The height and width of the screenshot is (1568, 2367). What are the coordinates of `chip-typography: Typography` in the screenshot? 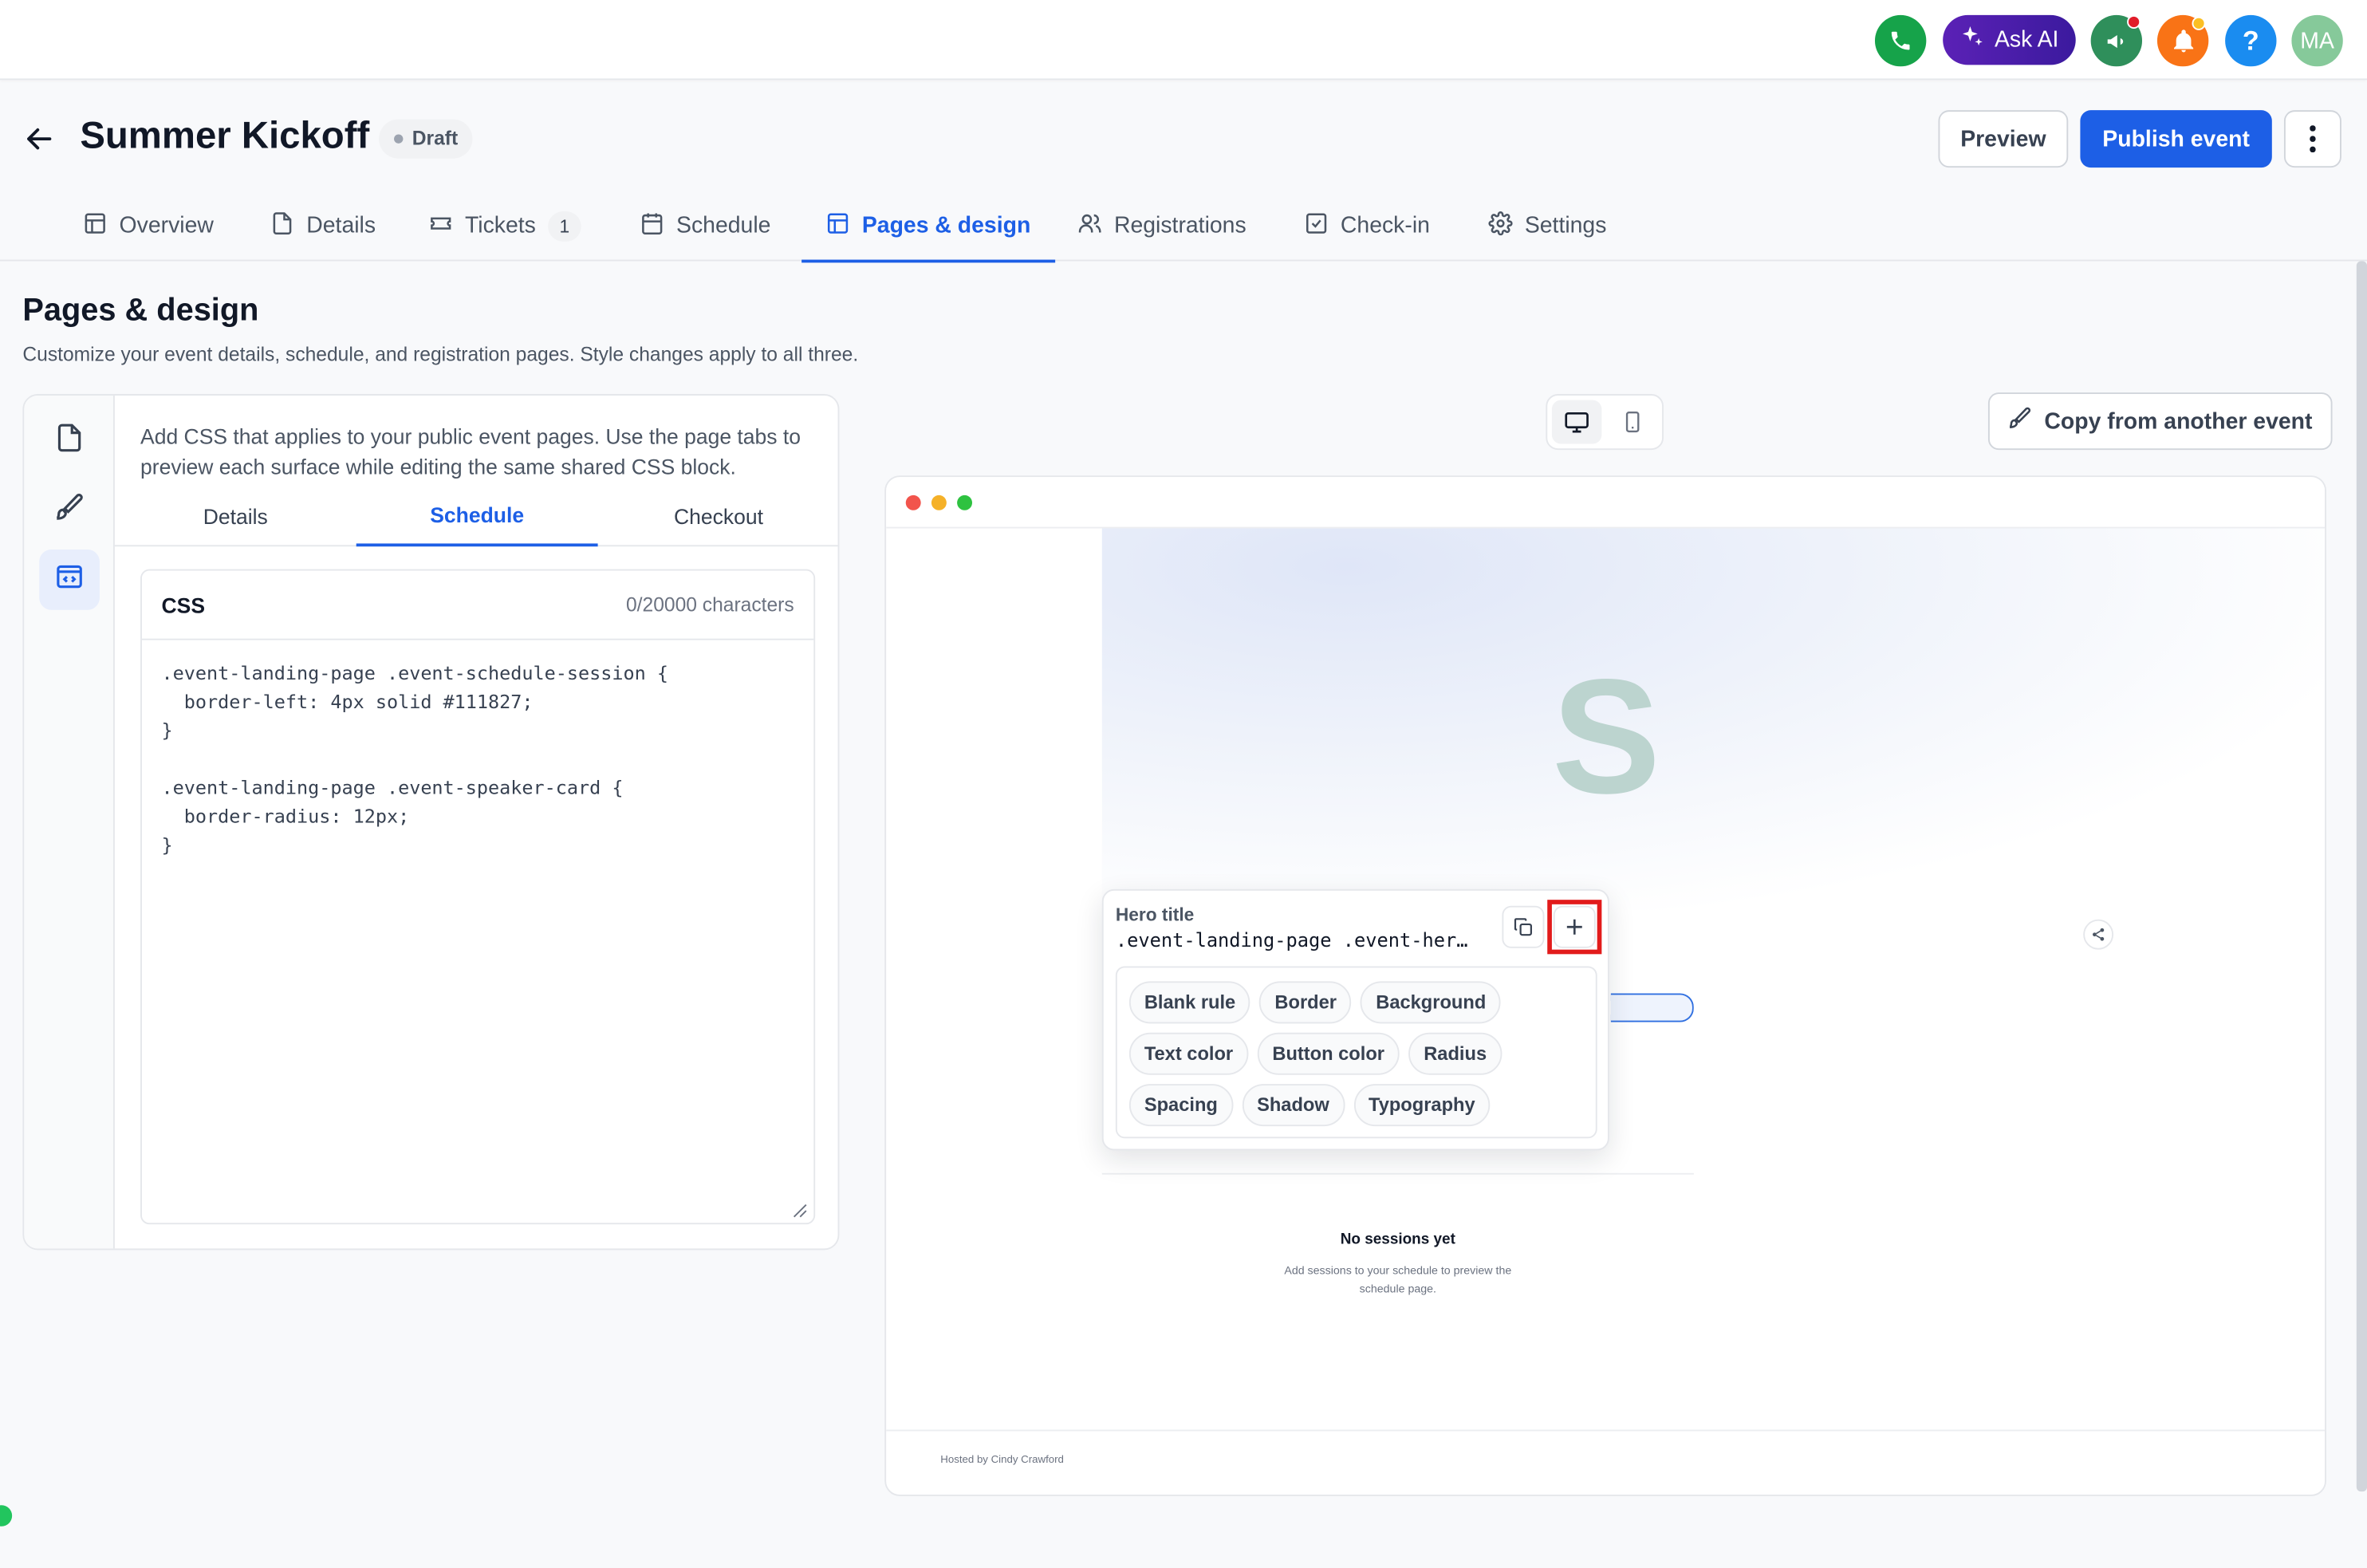 It's located at (1422, 1106).